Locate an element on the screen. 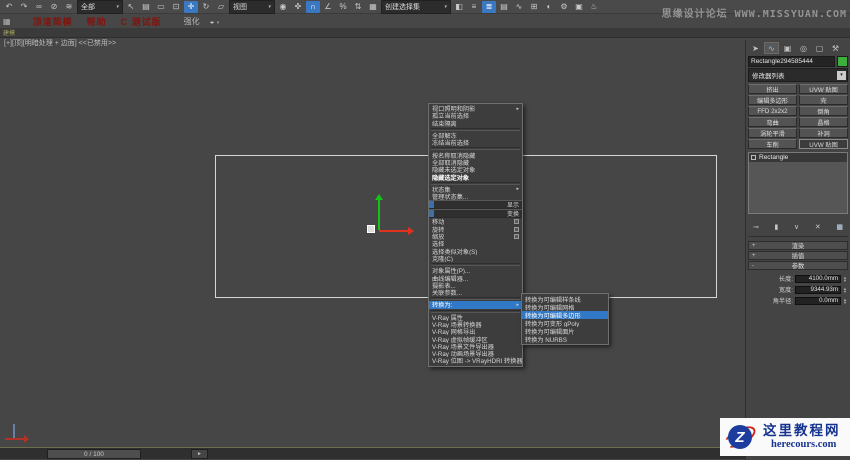 The height and width of the screenshot is (460, 850). motion-tab-icon: ◎ is located at coordinates (803, 48).